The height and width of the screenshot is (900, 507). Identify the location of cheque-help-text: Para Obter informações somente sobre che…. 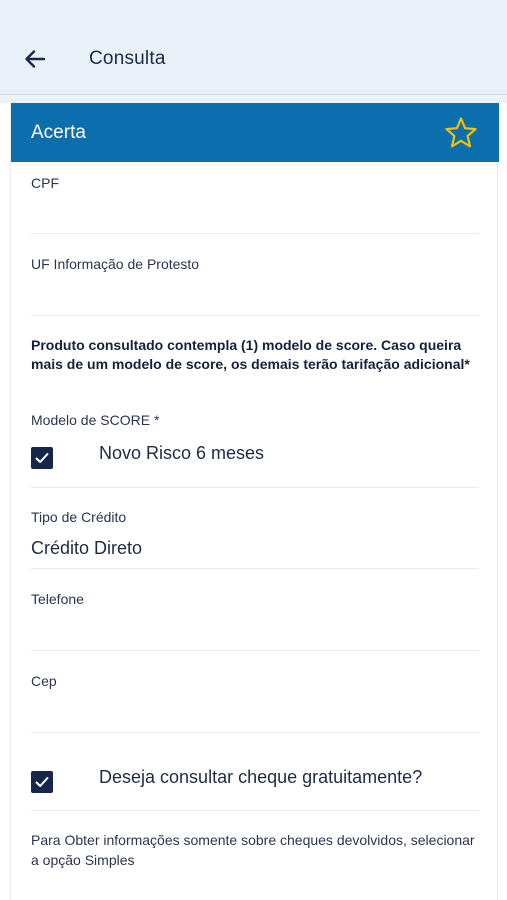
(253, 850).